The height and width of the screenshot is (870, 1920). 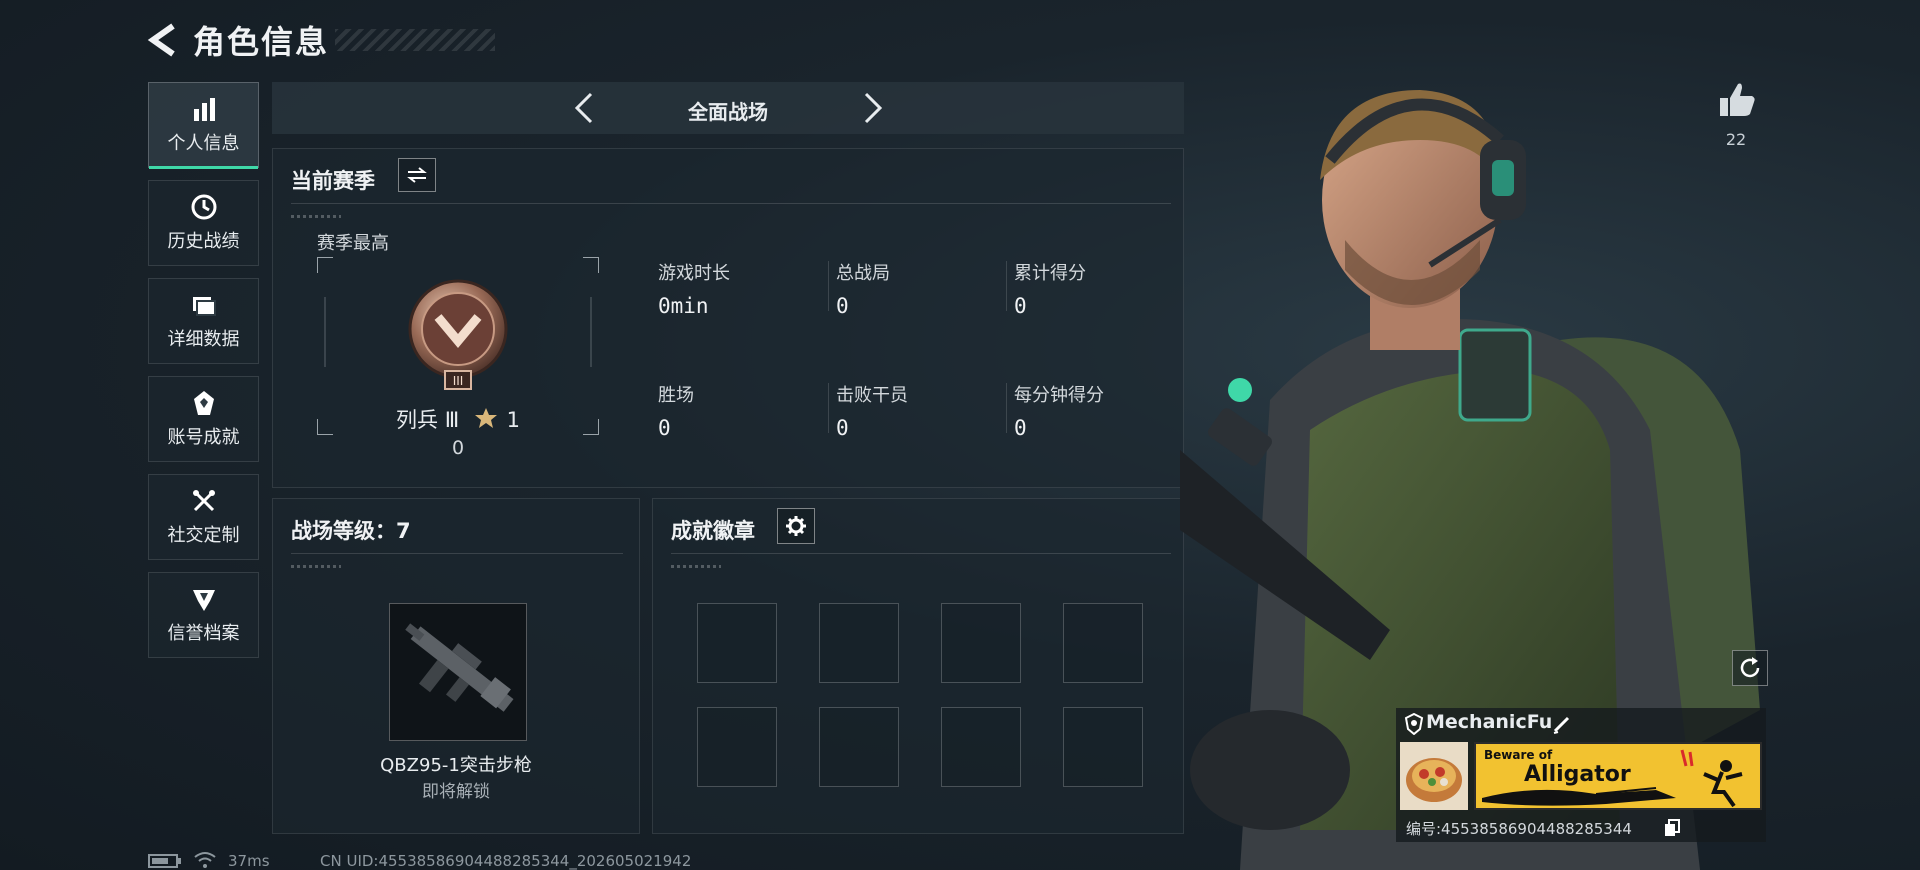 What do you see at coordinates (203, 615) in the screenshot?
I see `sidebar-item-reputation: 信誉档案` at bounding box center [203, 615].